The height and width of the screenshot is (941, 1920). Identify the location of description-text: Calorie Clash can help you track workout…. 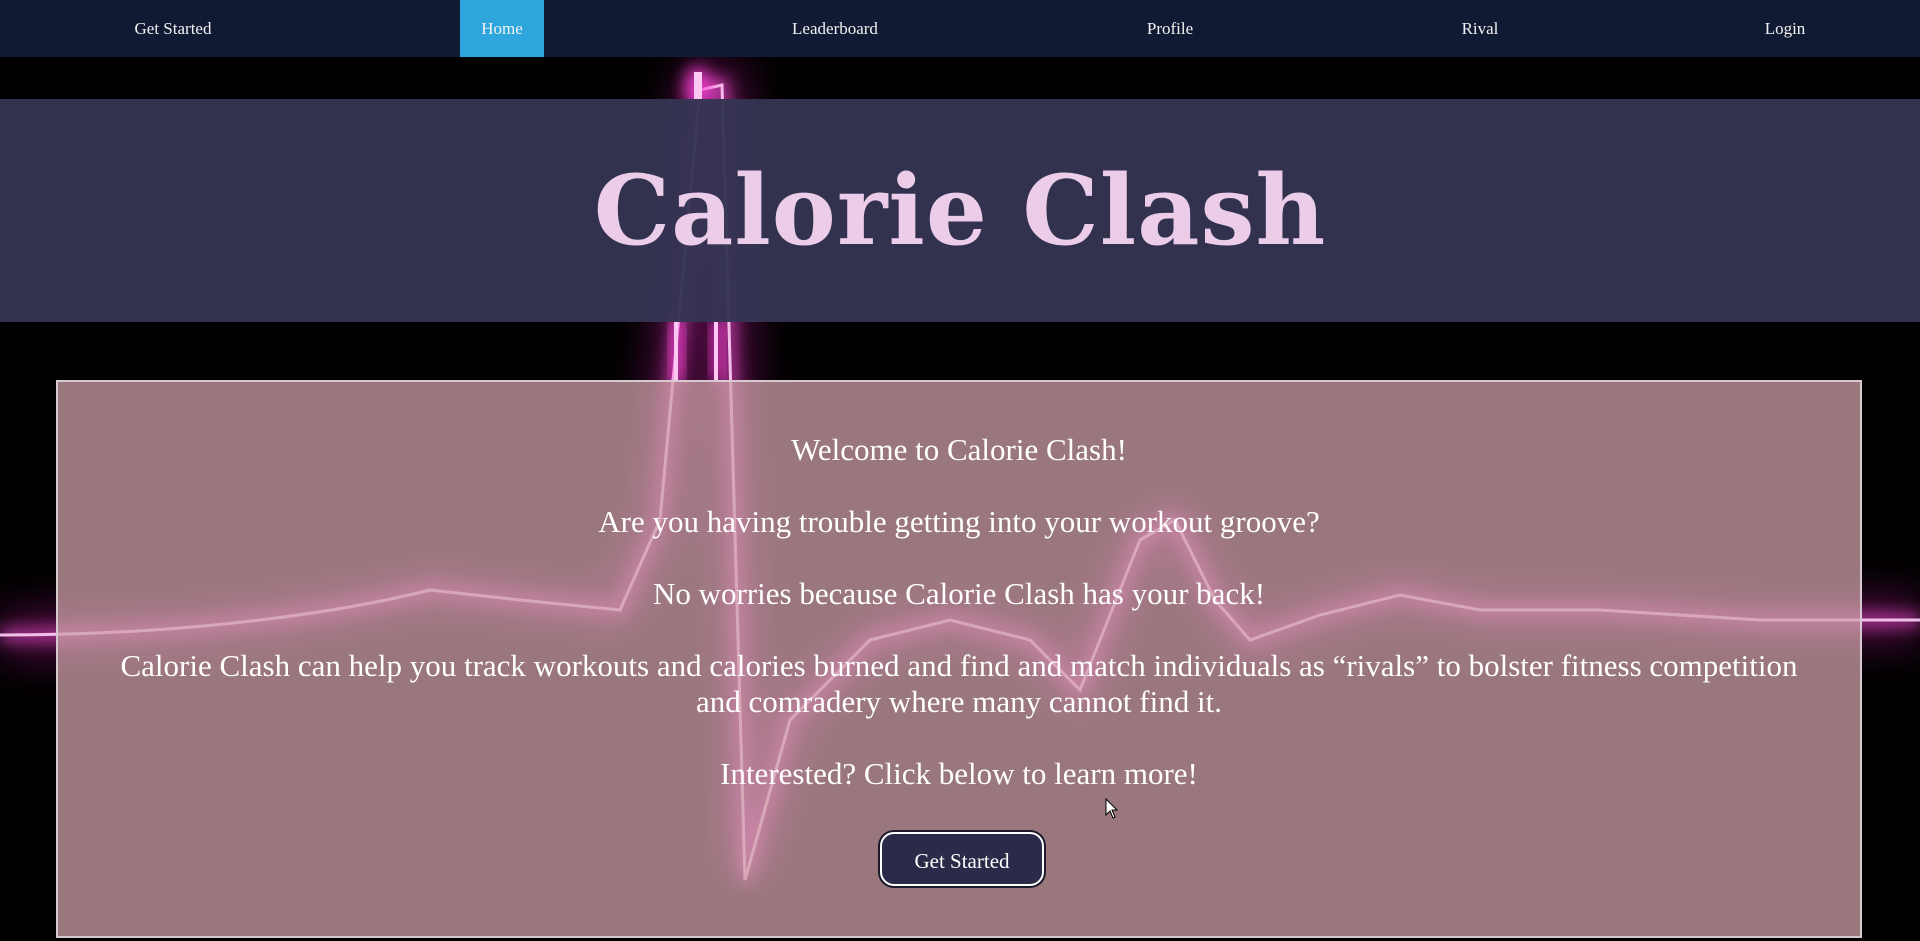
(959, 683).